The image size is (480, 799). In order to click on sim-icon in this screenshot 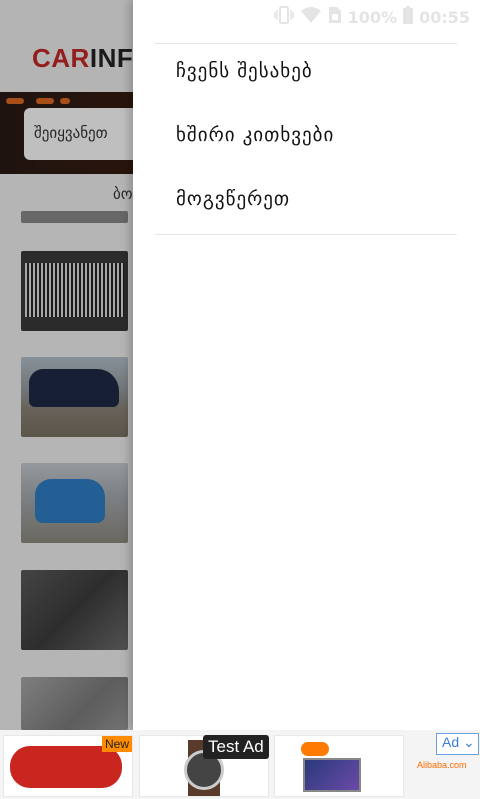, I will do `click(335, 17)`.